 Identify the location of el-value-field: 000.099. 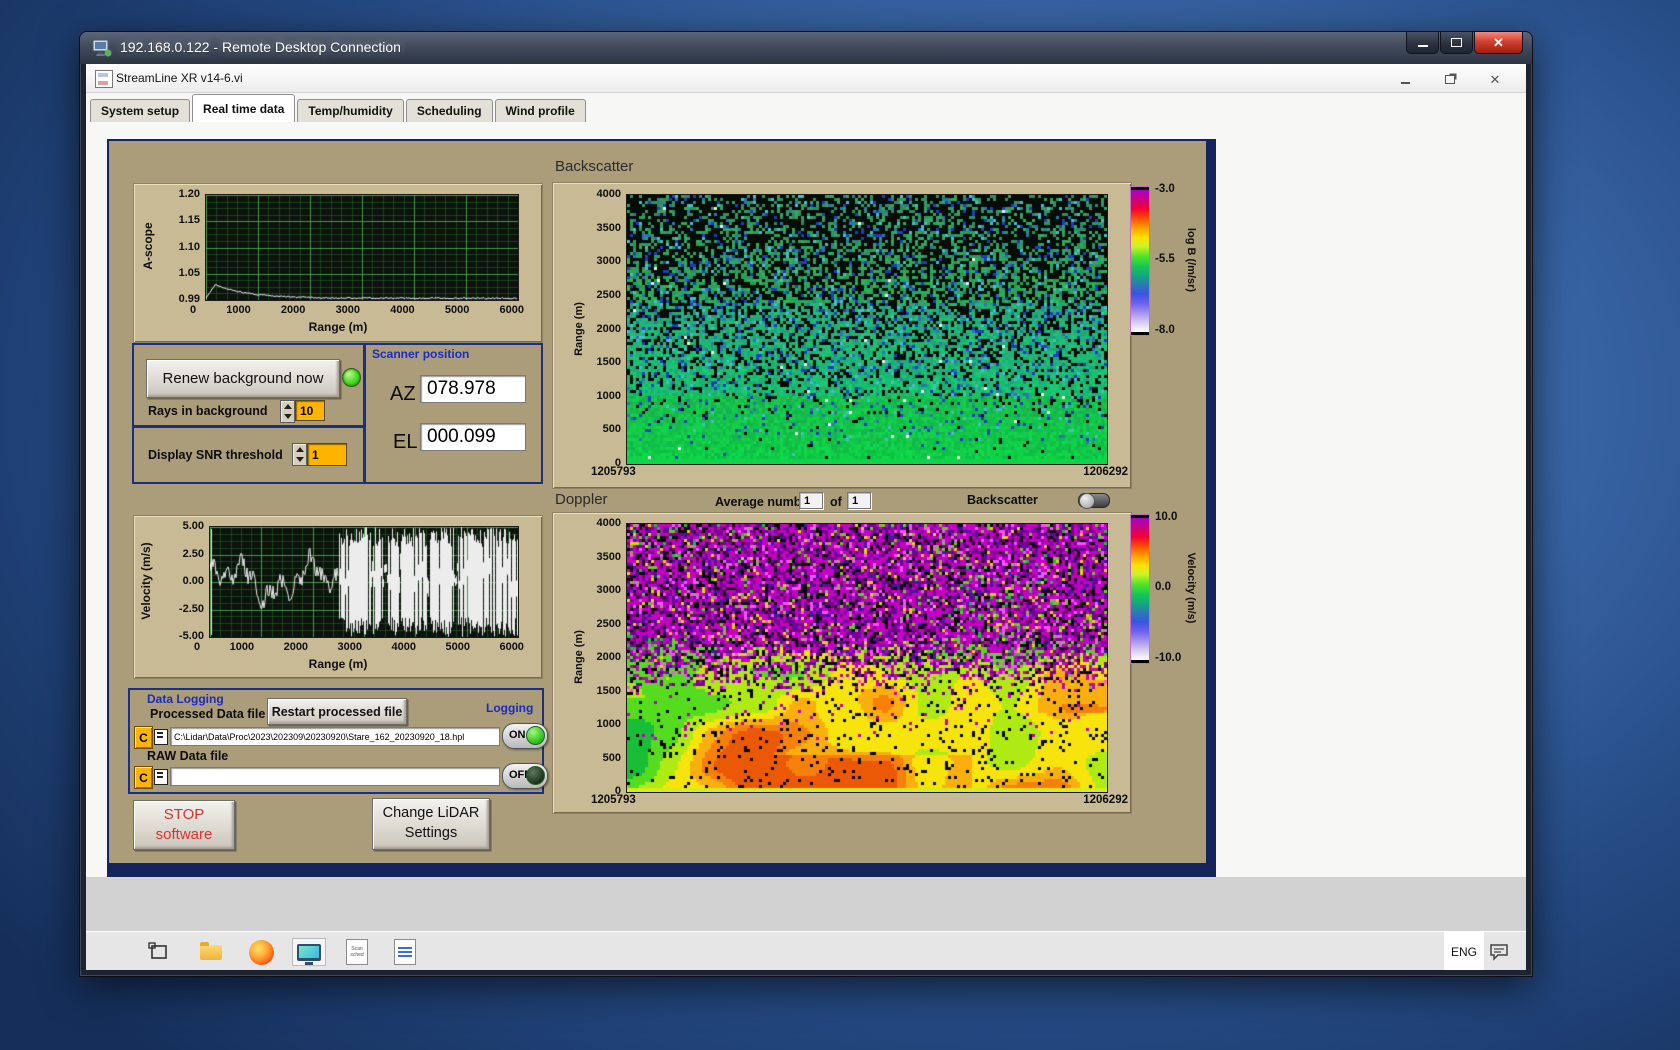
(473, 437).